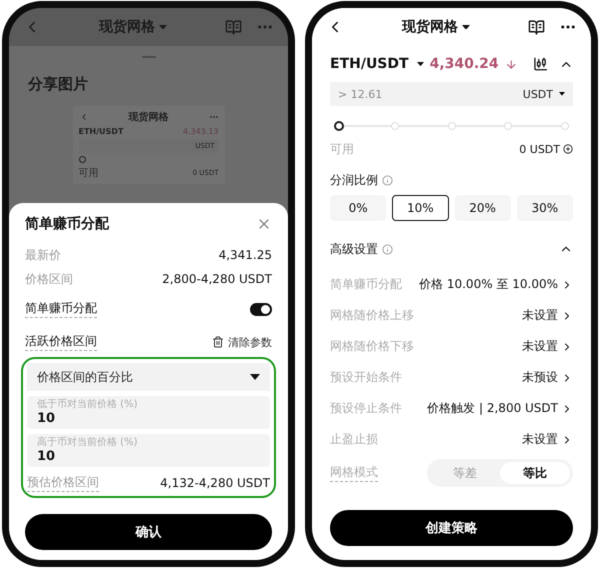  I want to click on field-label: 低于币对当前价格 (%), so click(87, 405).